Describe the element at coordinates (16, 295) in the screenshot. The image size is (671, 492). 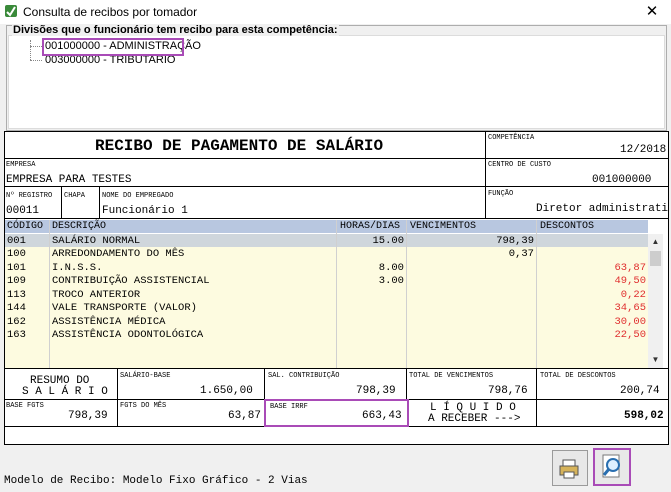
I see `table-row-code: 113` at that location.